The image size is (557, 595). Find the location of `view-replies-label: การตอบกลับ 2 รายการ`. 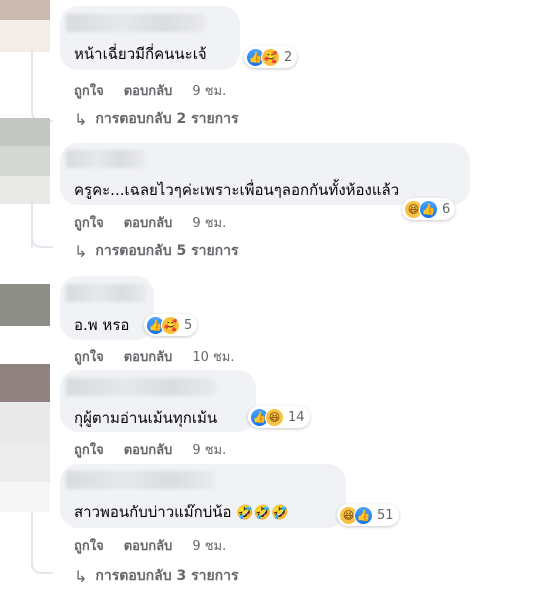

view-replies-label: การตอบกลับ 2 รายการ is located at coordinates (167, 119).